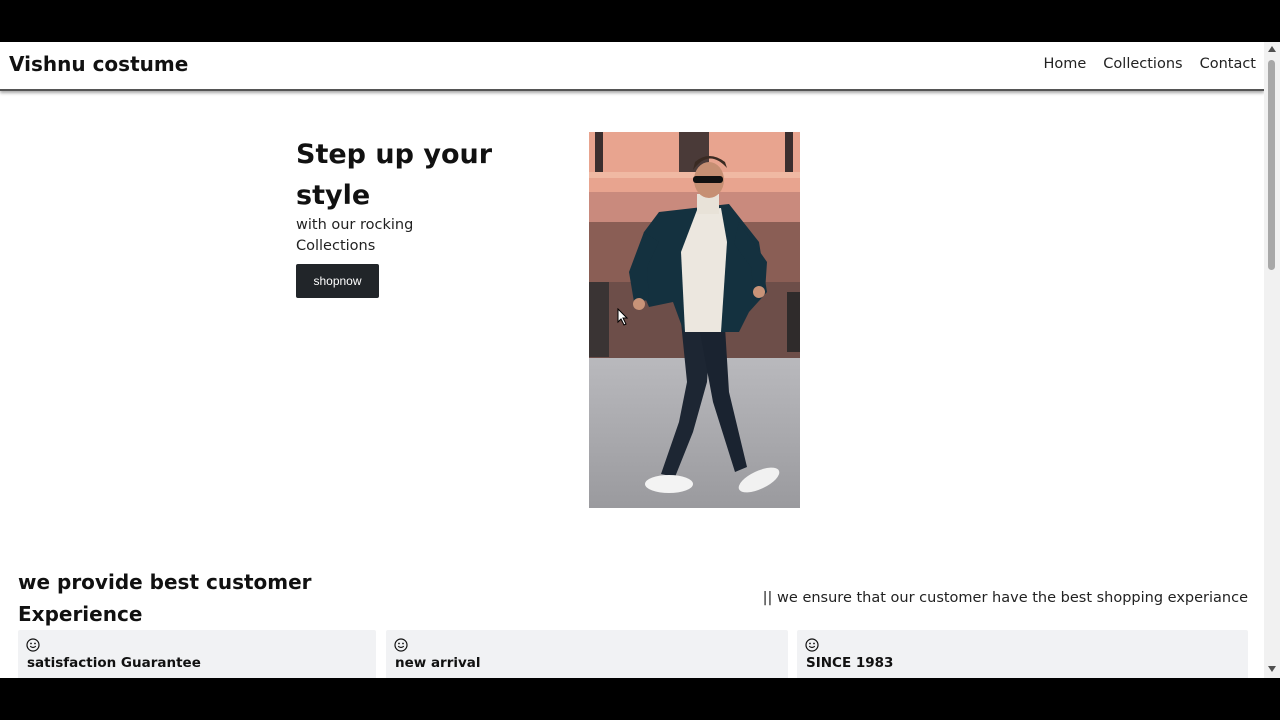  I want to click on card-title: SINCE 1983, so click(850, 663).